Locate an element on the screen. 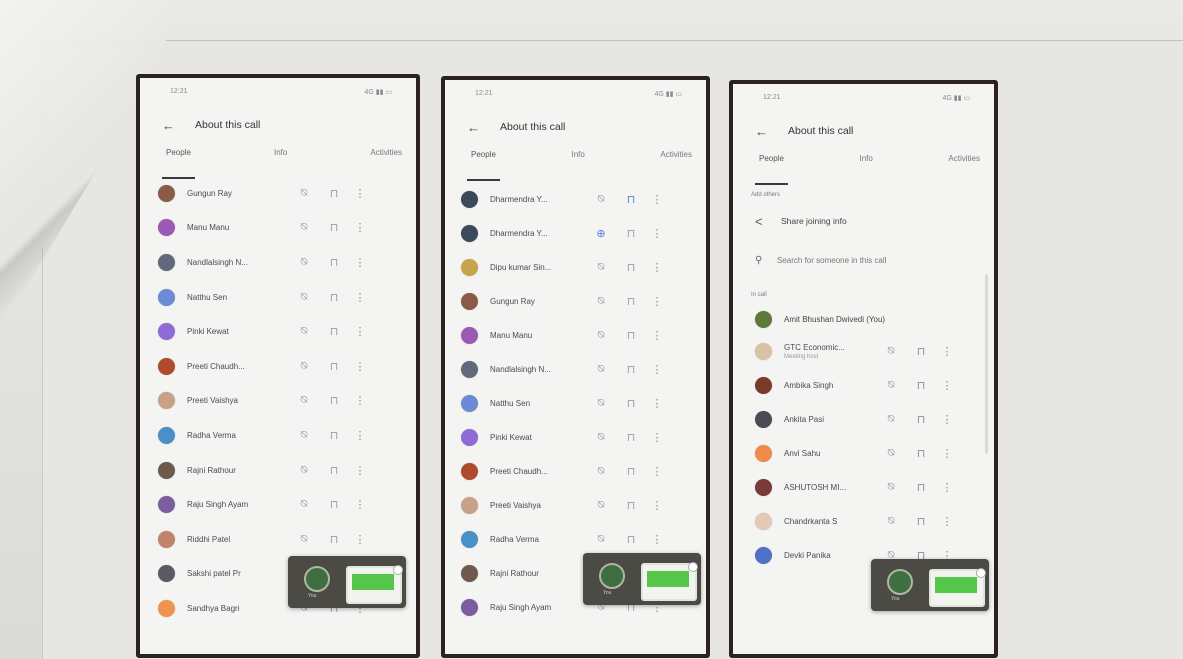  participant-row: Dharmendra Y... ⍉ ⊓ ⋮ is located at coordinates (583, 199).